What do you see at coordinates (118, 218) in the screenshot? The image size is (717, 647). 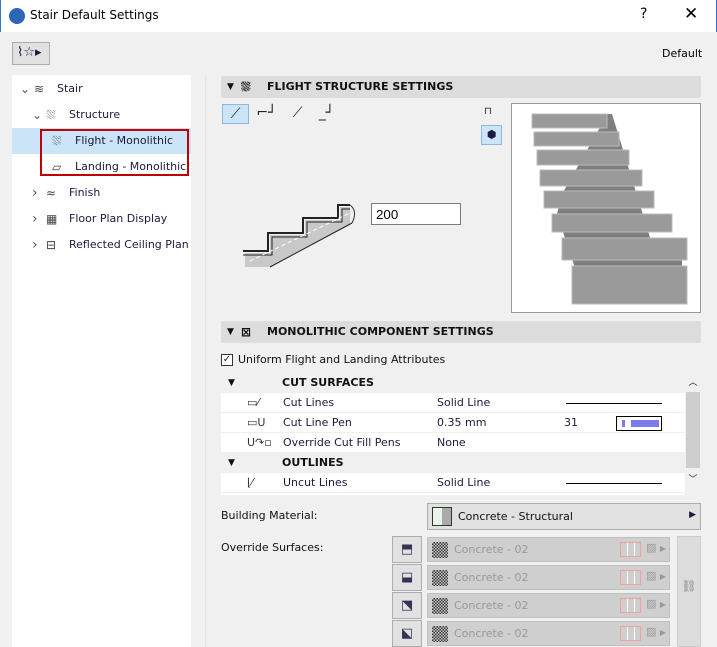 I see `tree-item-label: Floor Plan Display` at bounding box center [118, 218].